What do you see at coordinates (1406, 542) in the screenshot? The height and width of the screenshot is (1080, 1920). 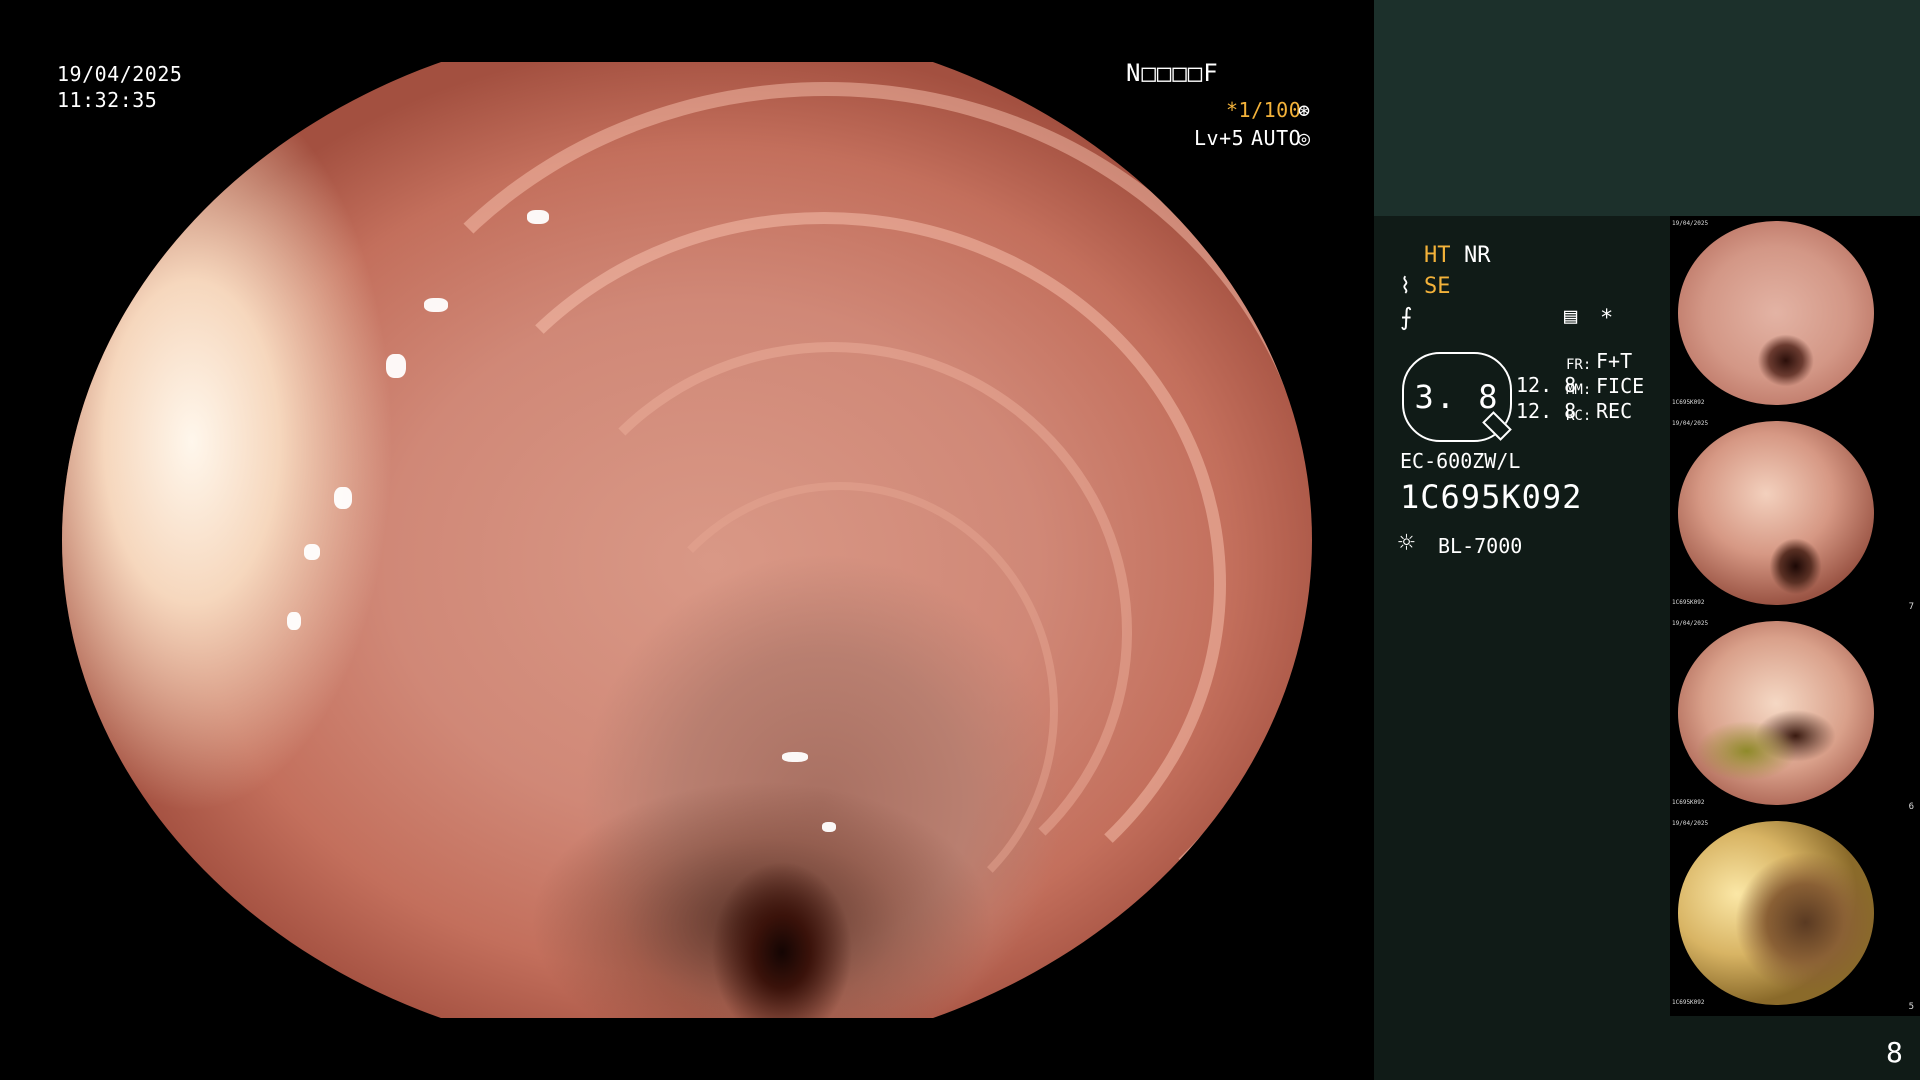 I see `lamp-icon: ☼` at bounding box center [1406, 542].